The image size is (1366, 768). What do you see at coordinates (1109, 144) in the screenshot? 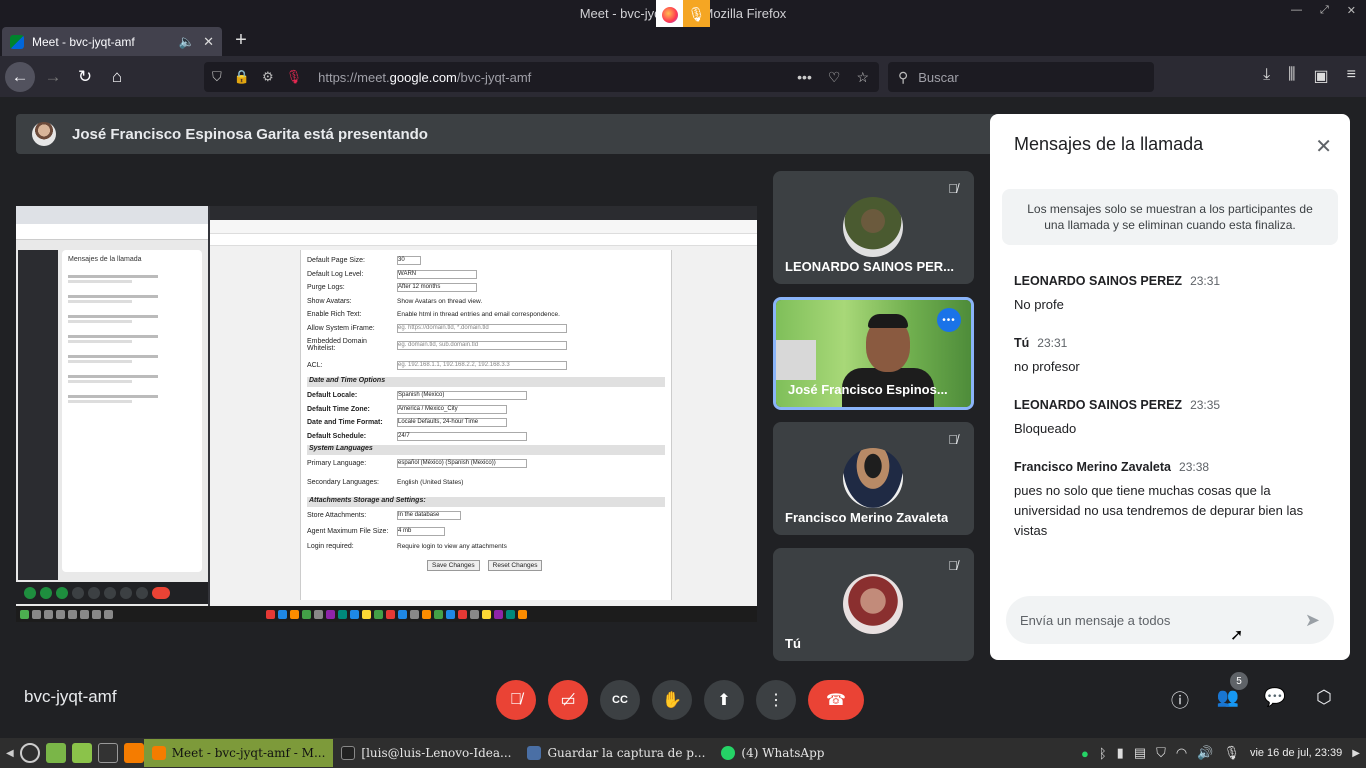
I see `chat-title: Mensajes de la llamada` at bounding box center [1109, 144].